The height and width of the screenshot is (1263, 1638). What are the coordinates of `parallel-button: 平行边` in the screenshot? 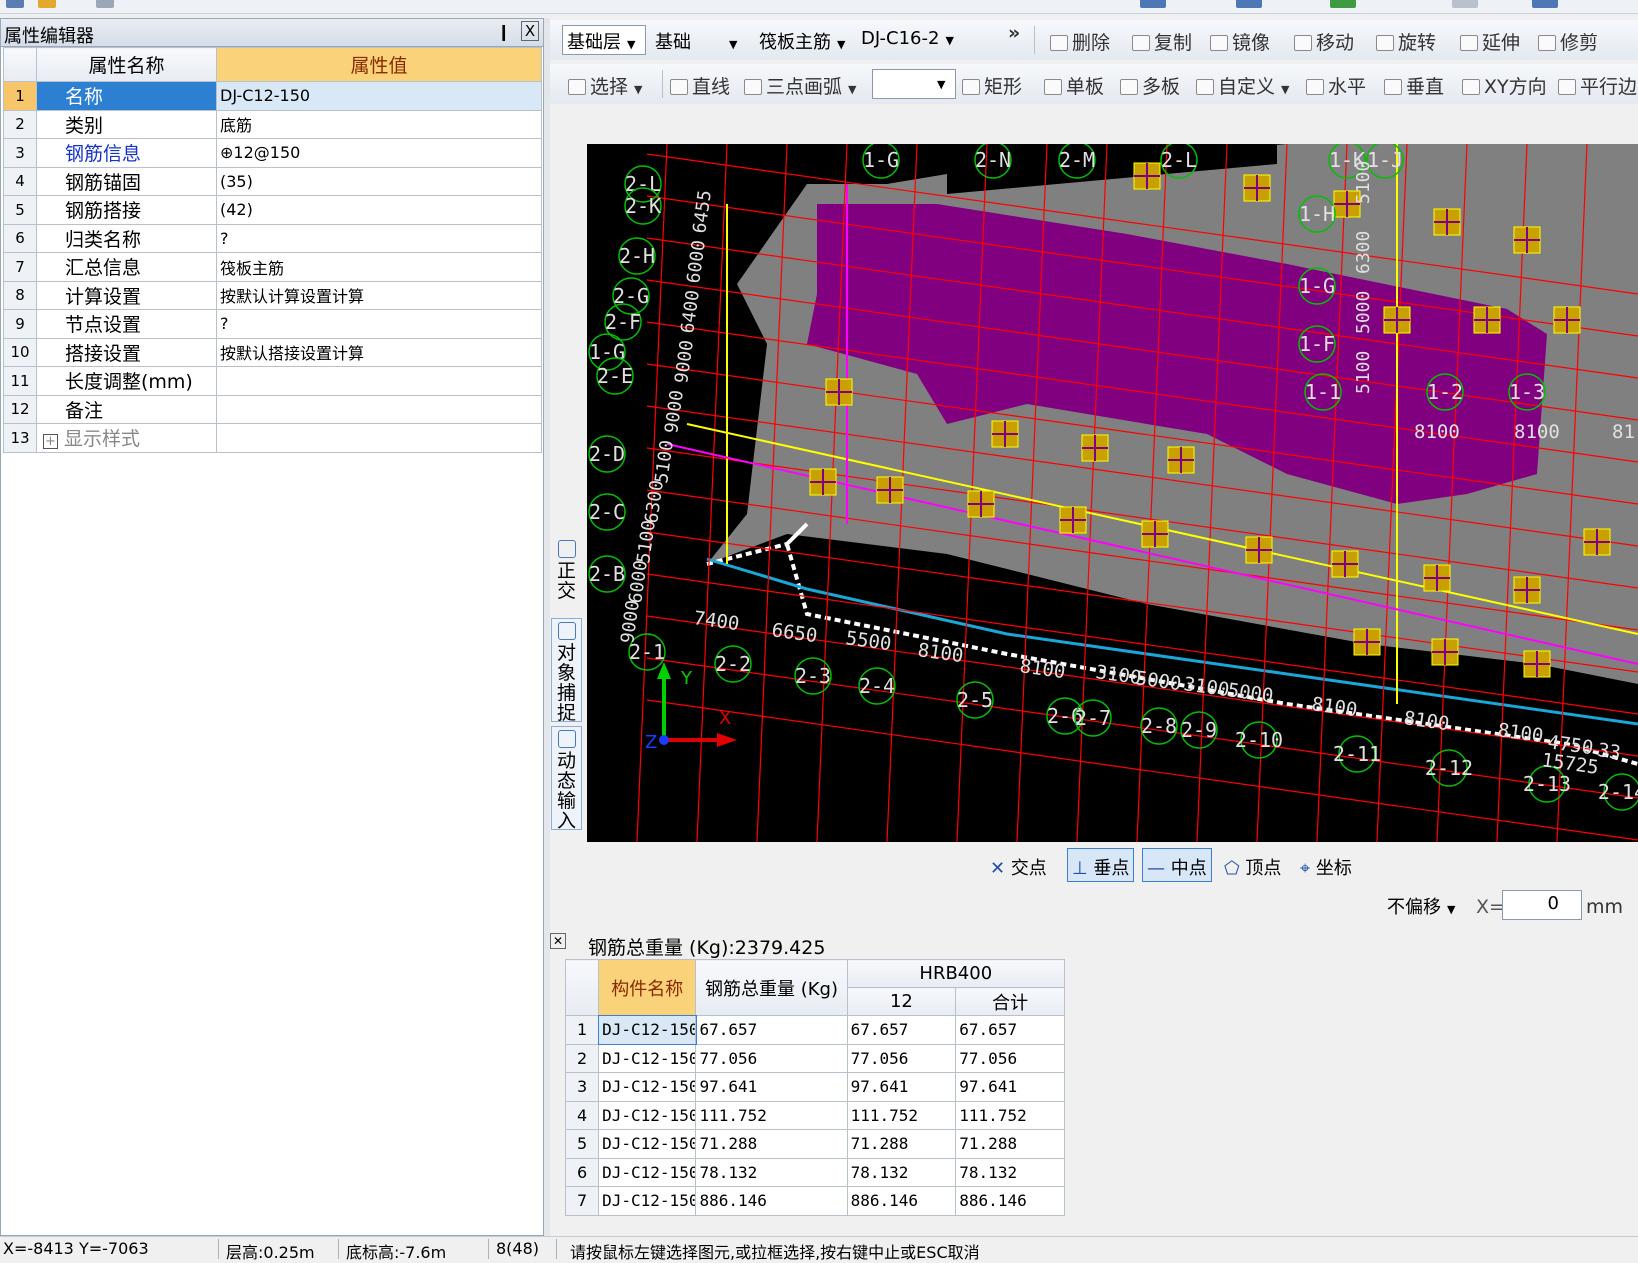 It's located at (1597, 85).